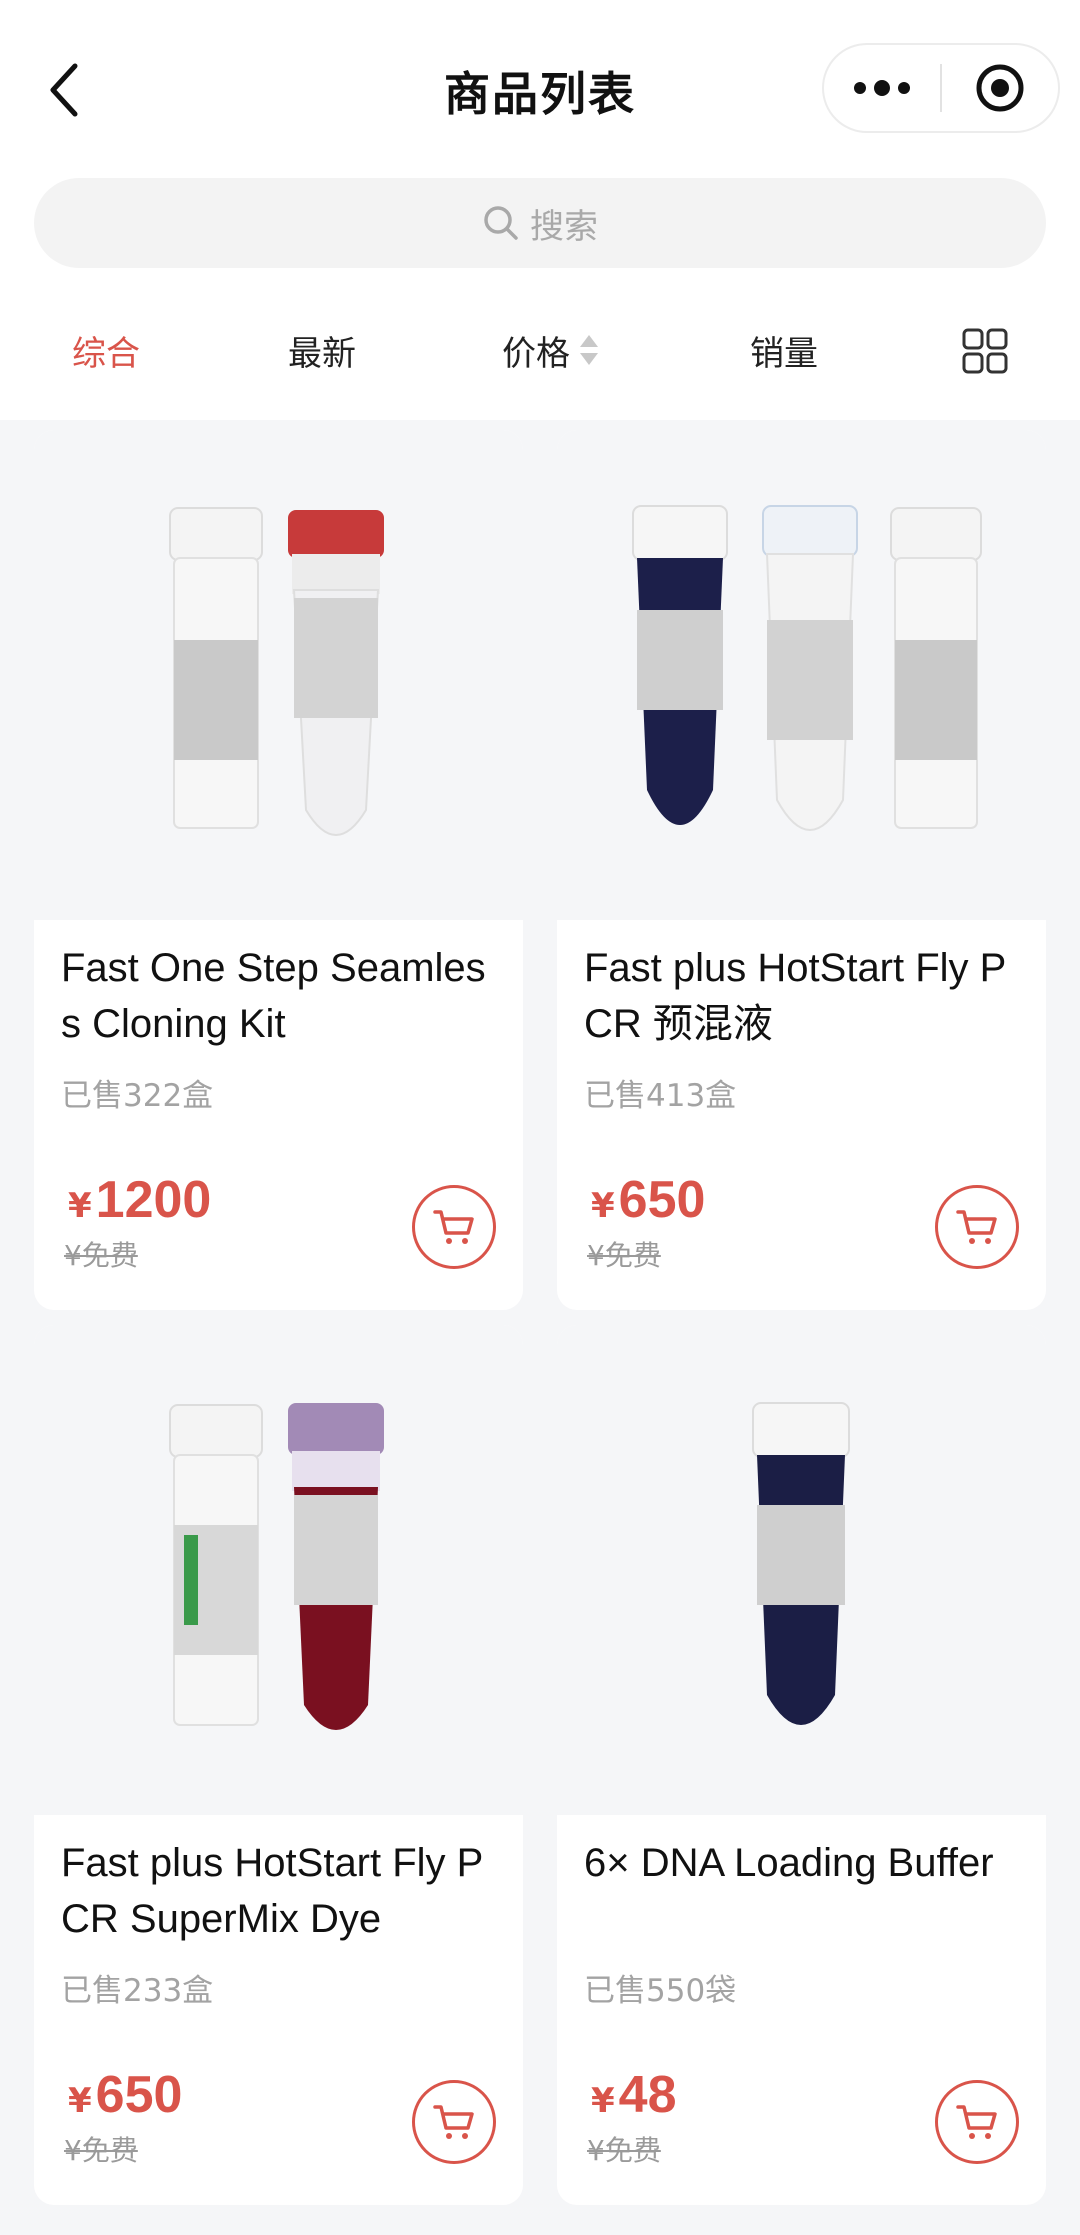 This screenshot has height=2235, width=1080. I want to click on tab-label: 综合, so click(106, 353).